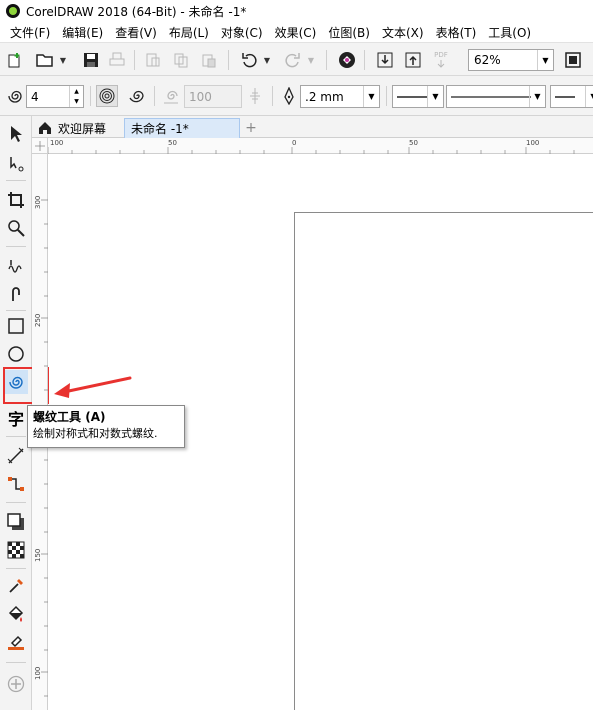 This screenshot has width=593, height=710. What do you see at coordinates (565, 96) in the screenshot?
I see `line-end-icon` at bounding box center [565, 96].